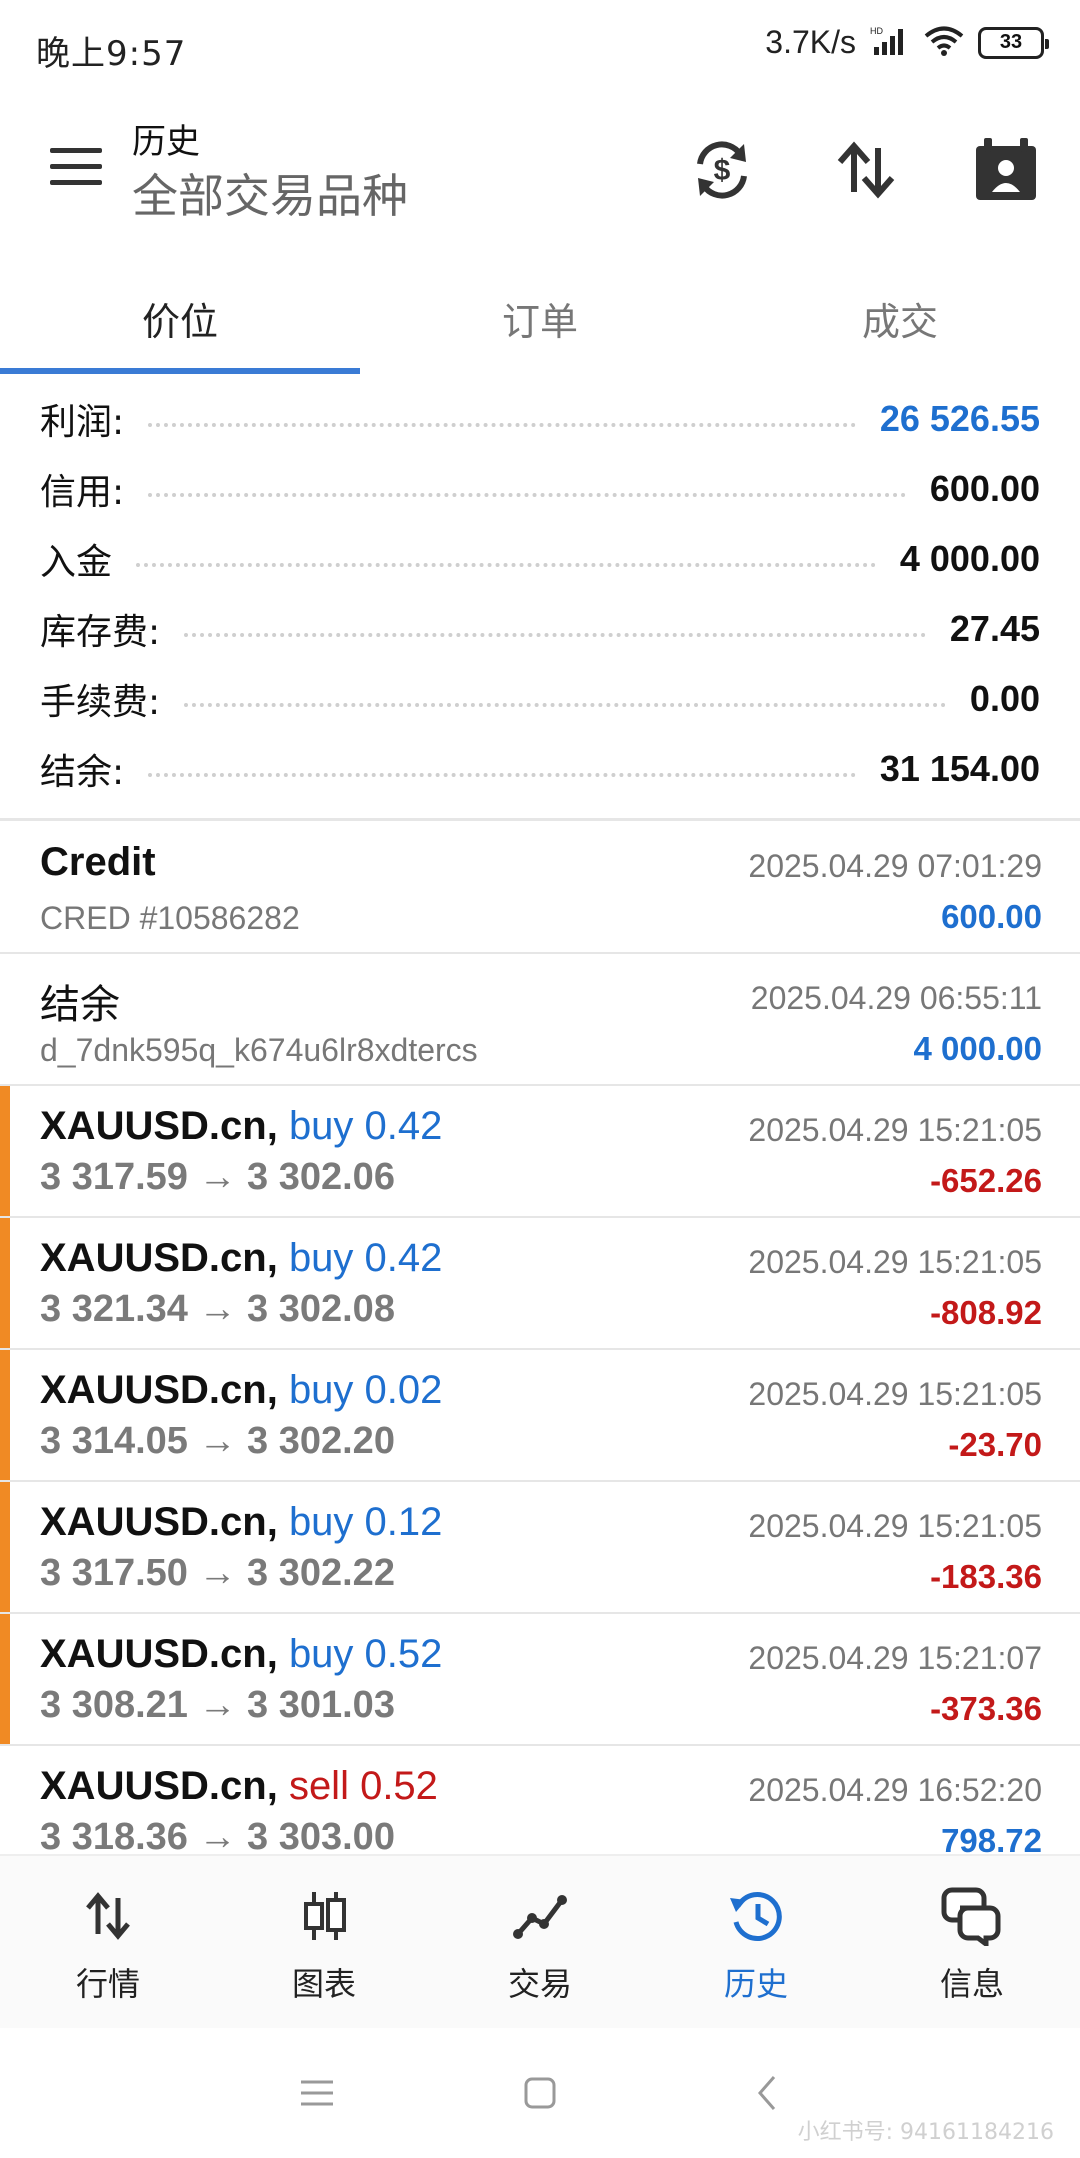 This screenshot has height=2158, width=1080. I want to click on page-title: 历史, so click(166, 142).